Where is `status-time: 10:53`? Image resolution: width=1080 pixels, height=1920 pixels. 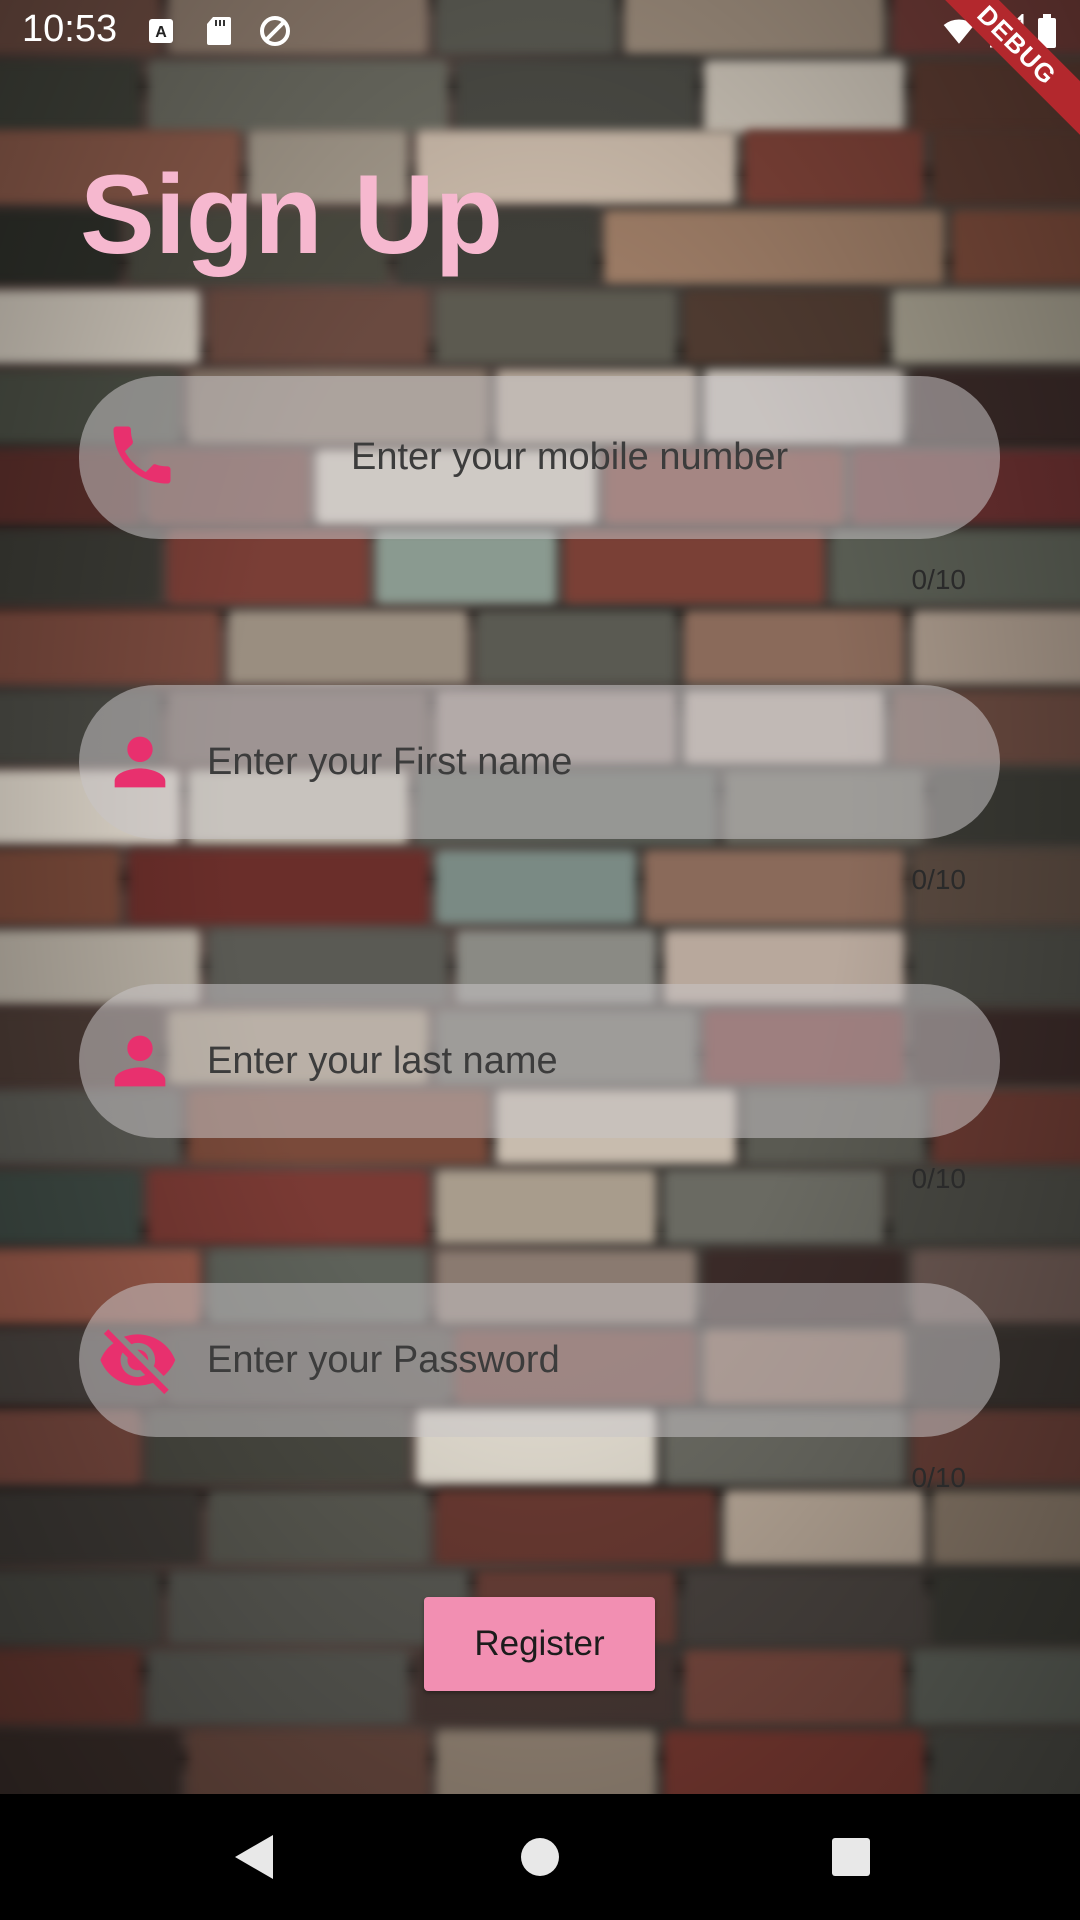 status-time: 10:53 is located at coordinates (70, 29).